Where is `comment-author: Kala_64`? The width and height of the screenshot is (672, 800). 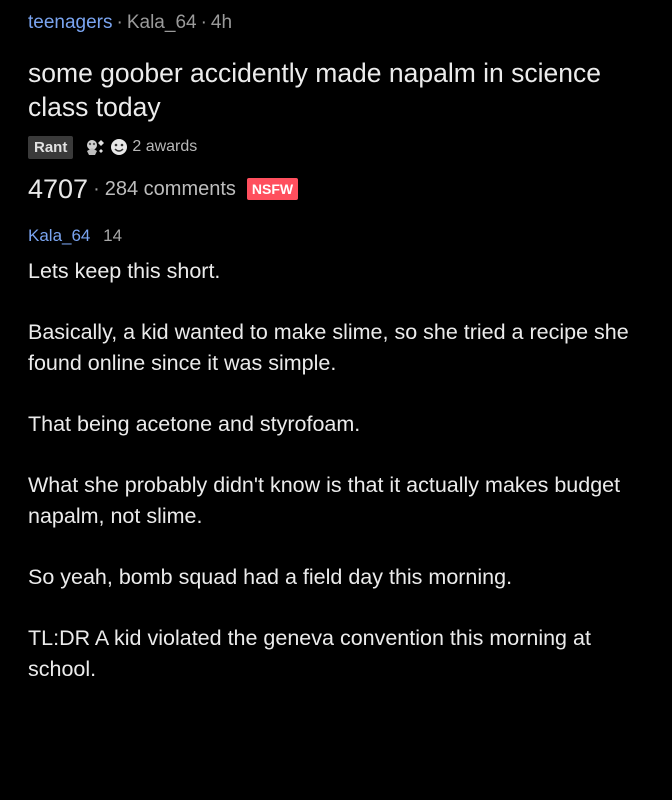
comment-author: Kala_64 is located at coordinates (59, 235).